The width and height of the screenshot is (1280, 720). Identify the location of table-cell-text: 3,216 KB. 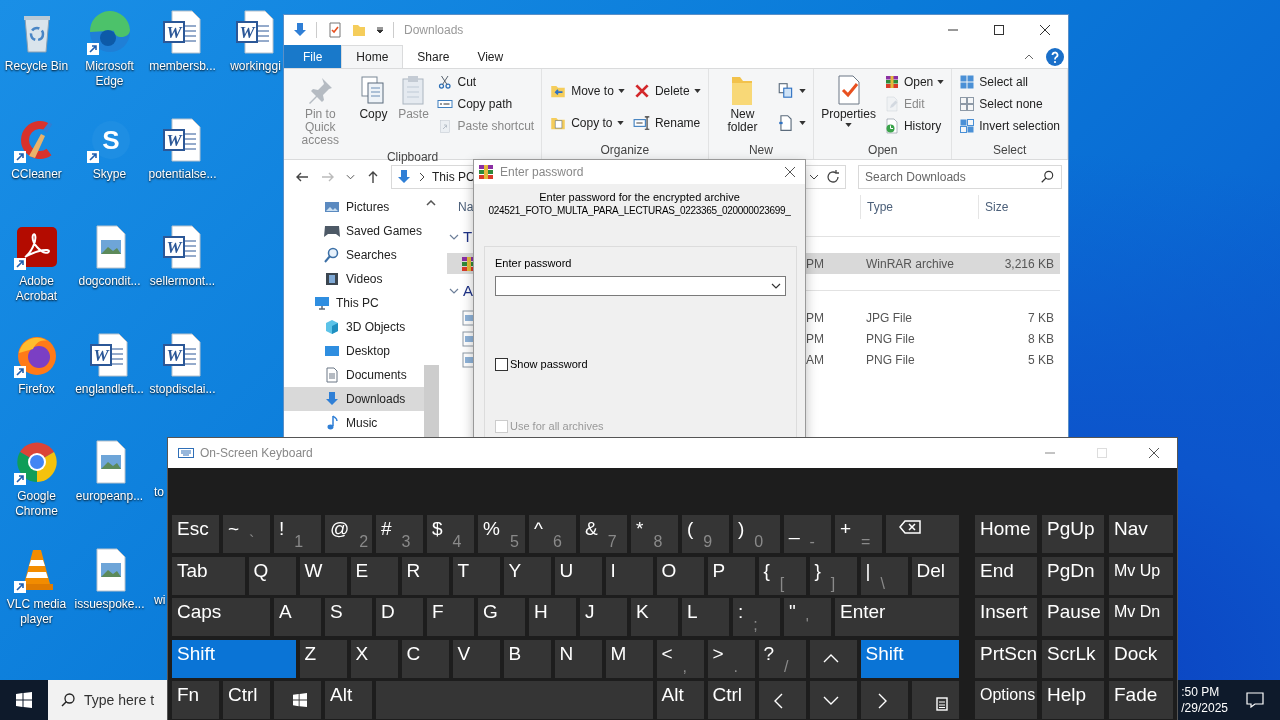
(1029, 263).